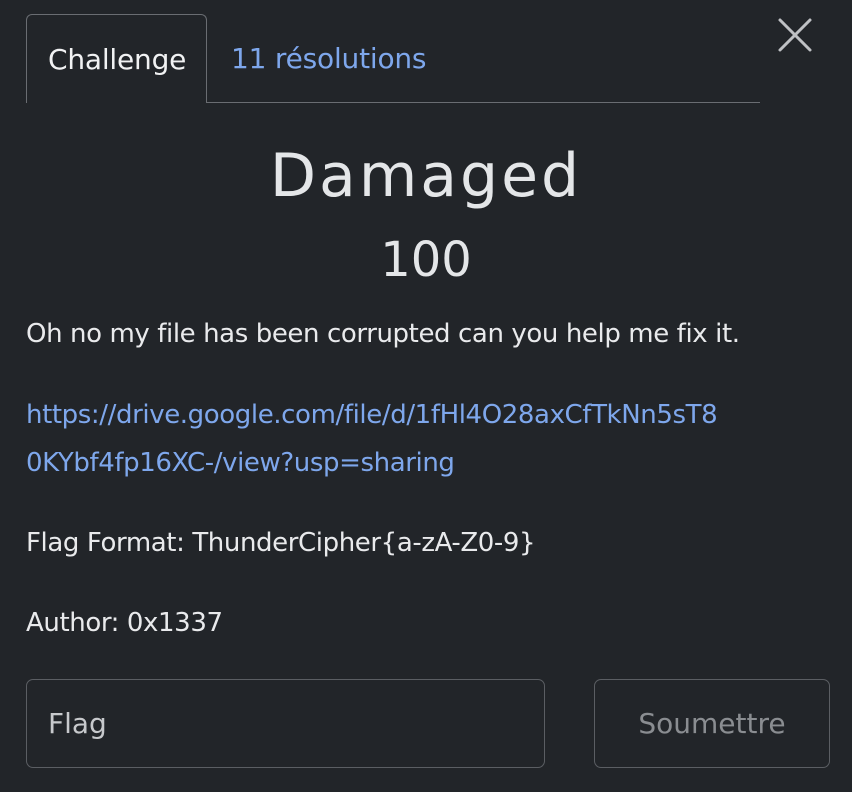 The height and width of the screenshot is (792, 852). I want to click on challenge-title: Damaged, so click(426, 176).